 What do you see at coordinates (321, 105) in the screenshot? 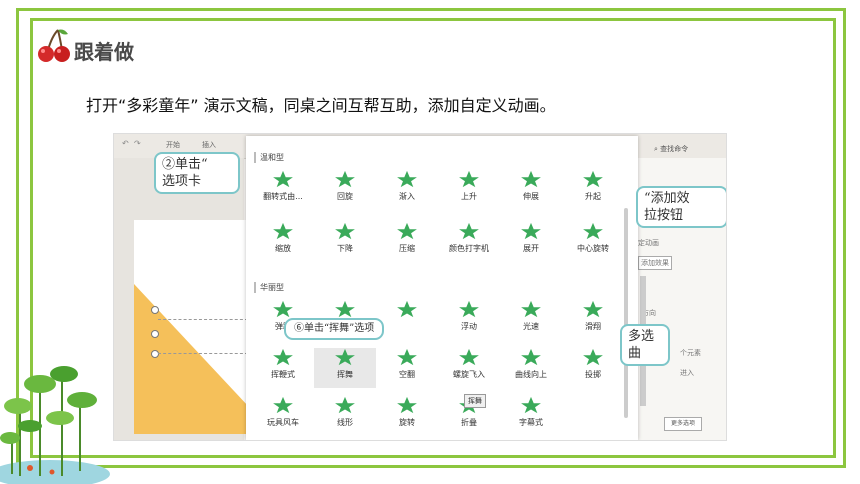
I see `instruction-text: 打开“多彩童年” 演示文稿，同桌之间互帮互助，添加自定义动画。` at bounding box center [321, 105].